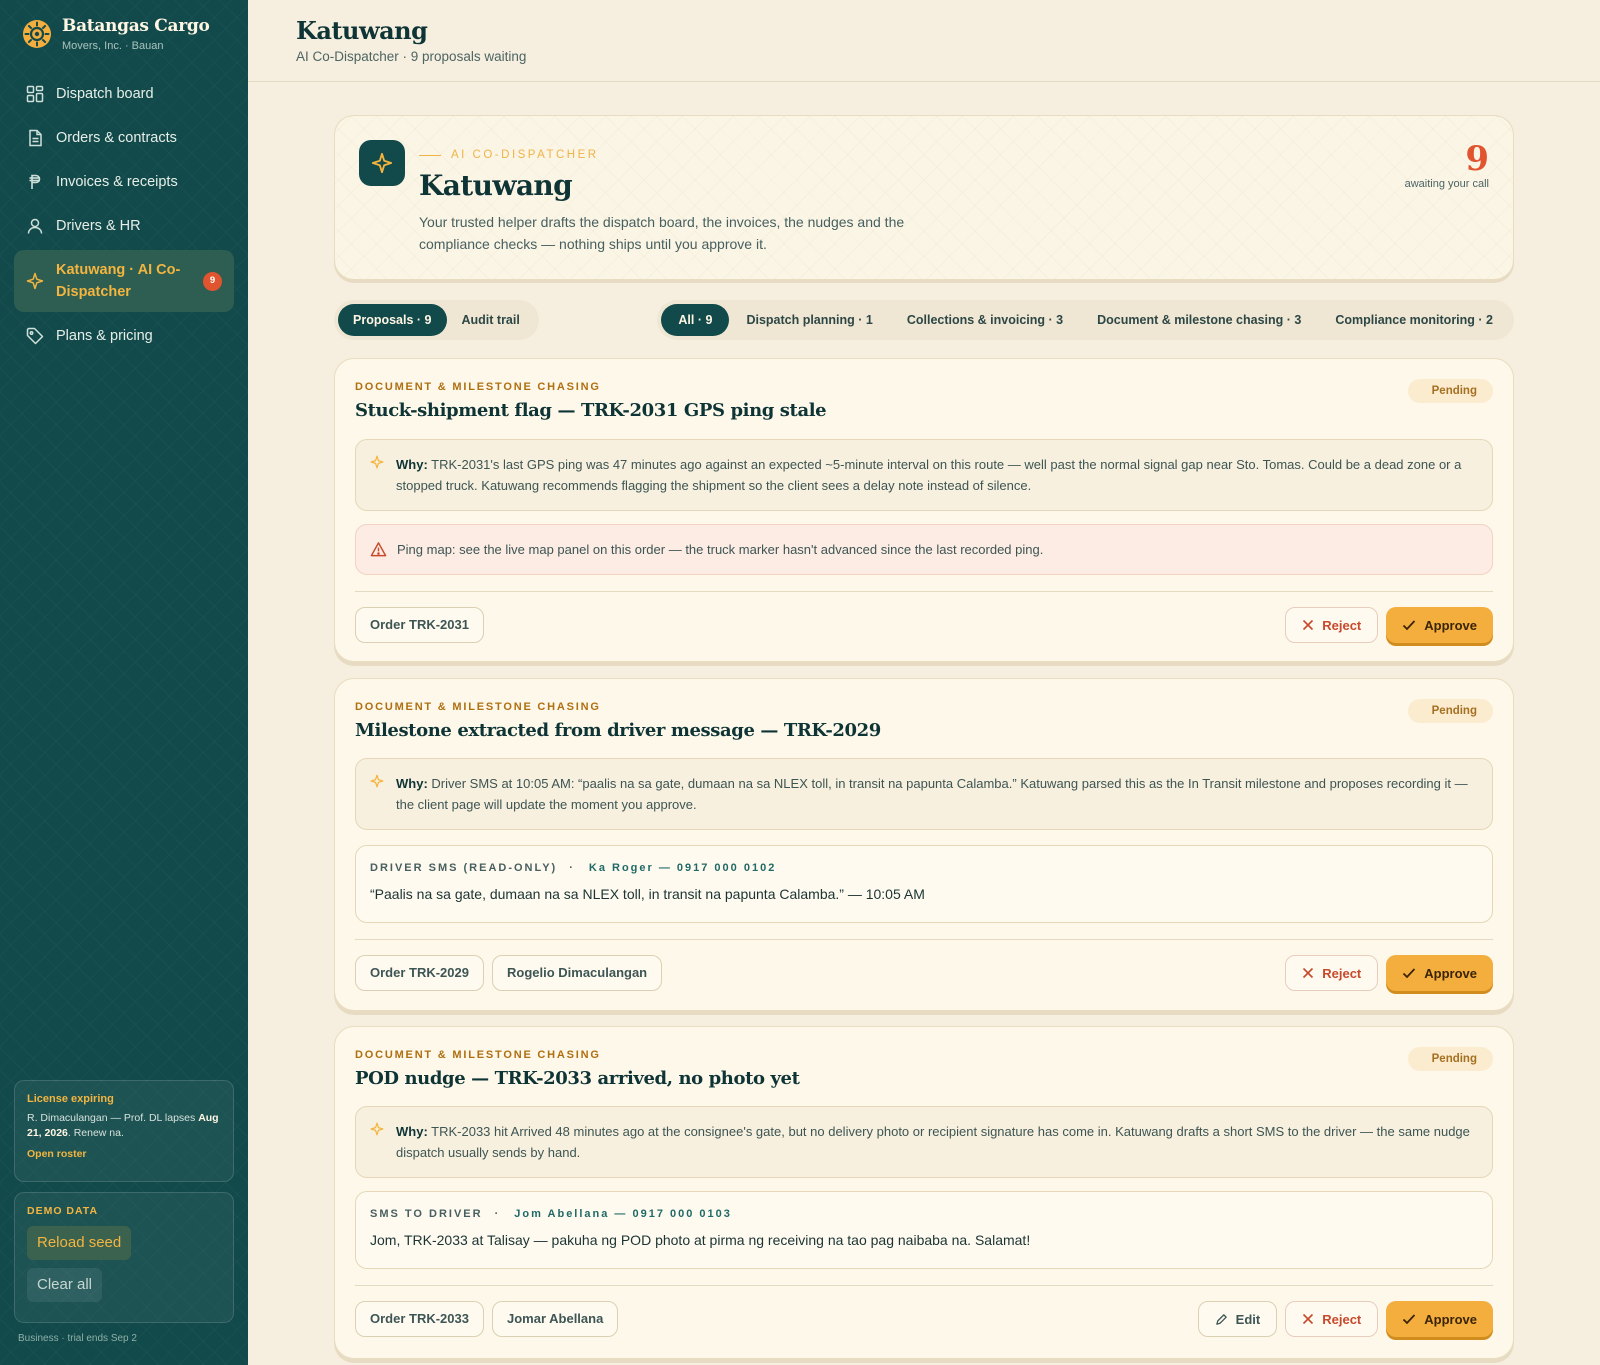  I want to click on document-icon, so click(35, 138).